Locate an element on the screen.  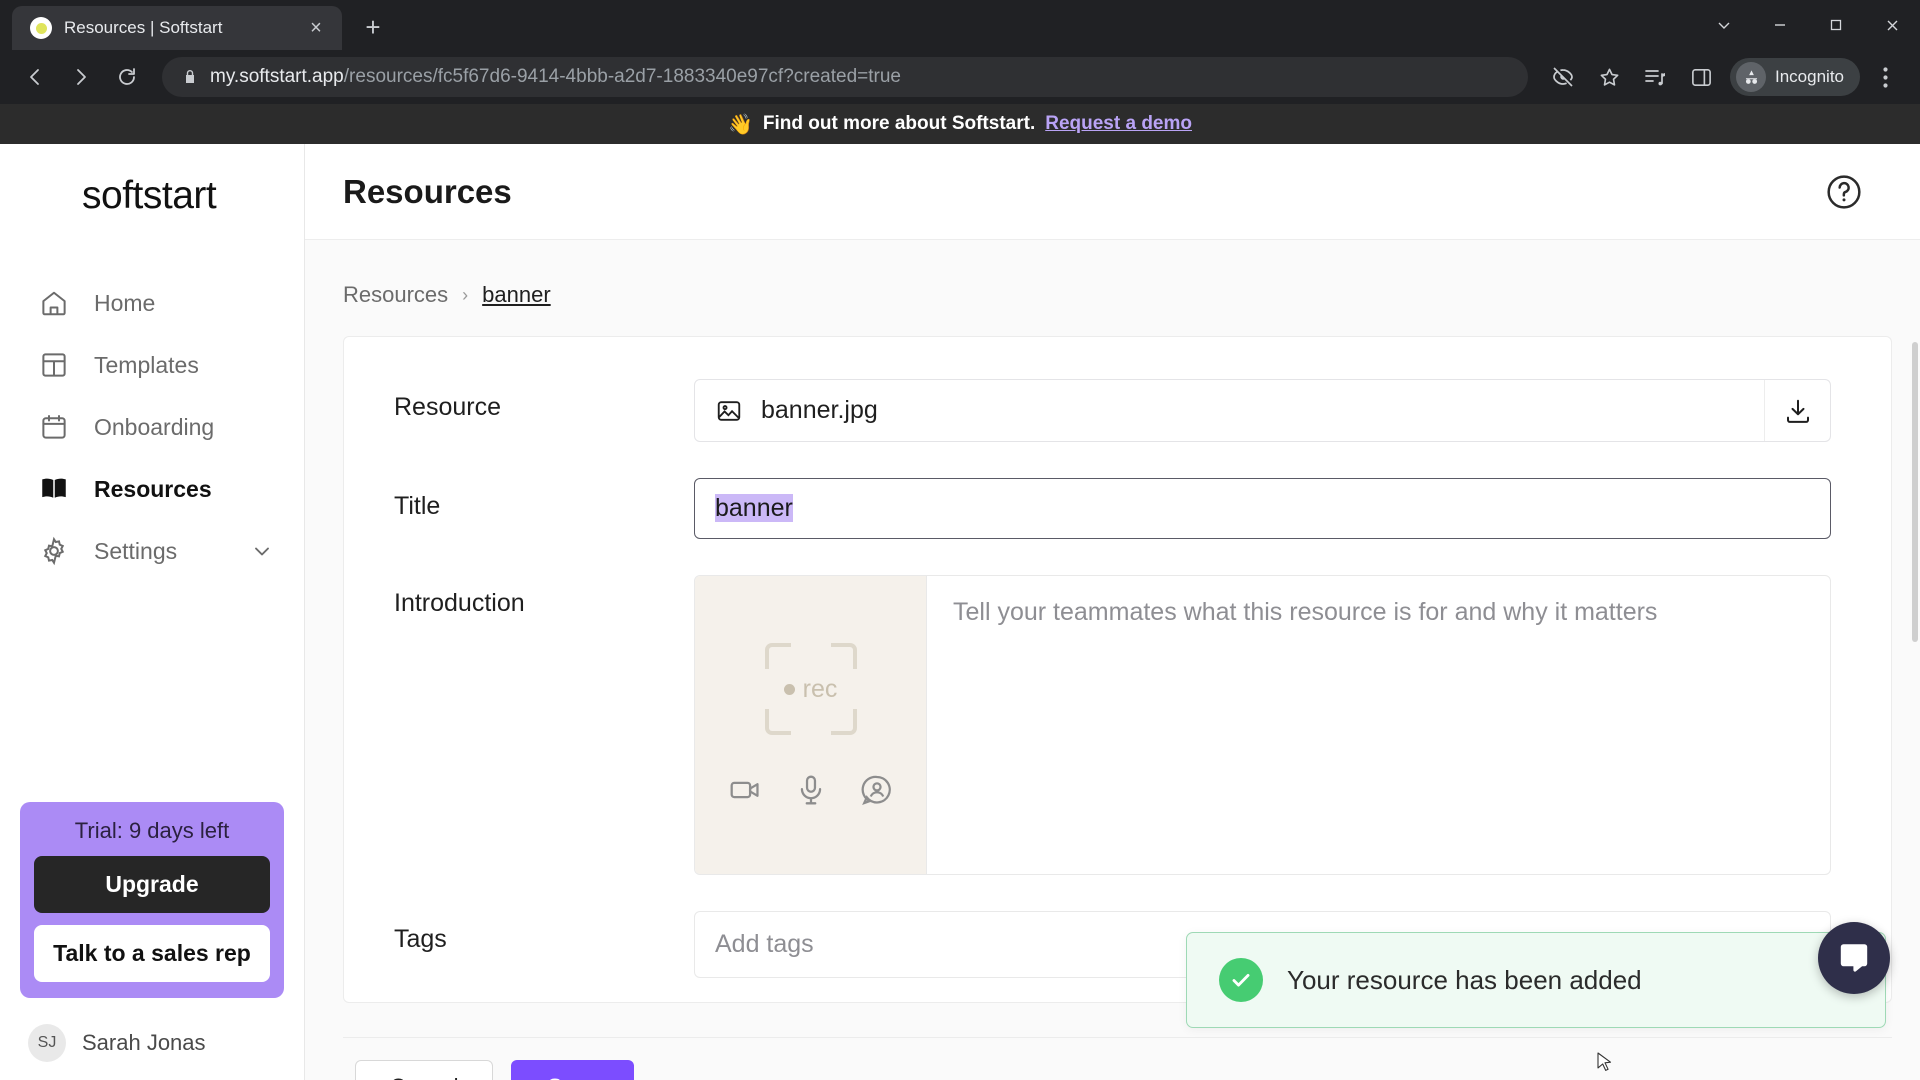
close-icon: × is located at coordinates (316, 28).